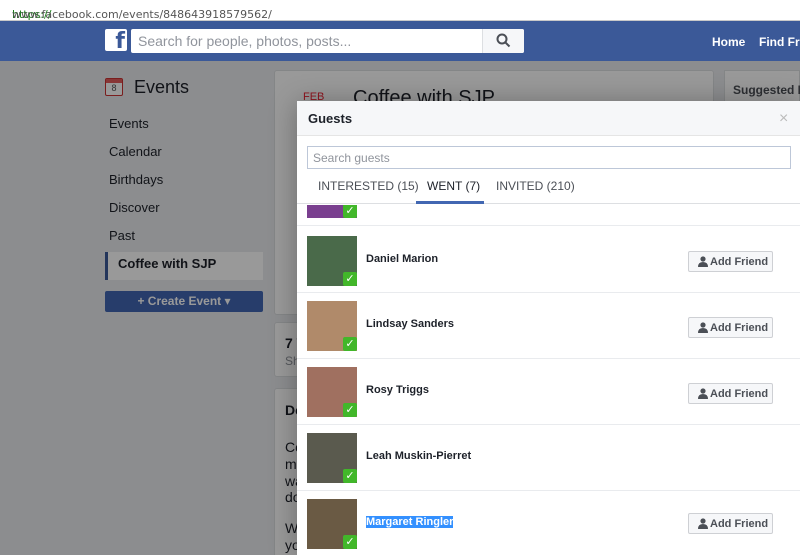  Describe the element at coordinates (418, 456) in the screenshot. I see `guest-name: Leah Muskin-Pierret` at that location.